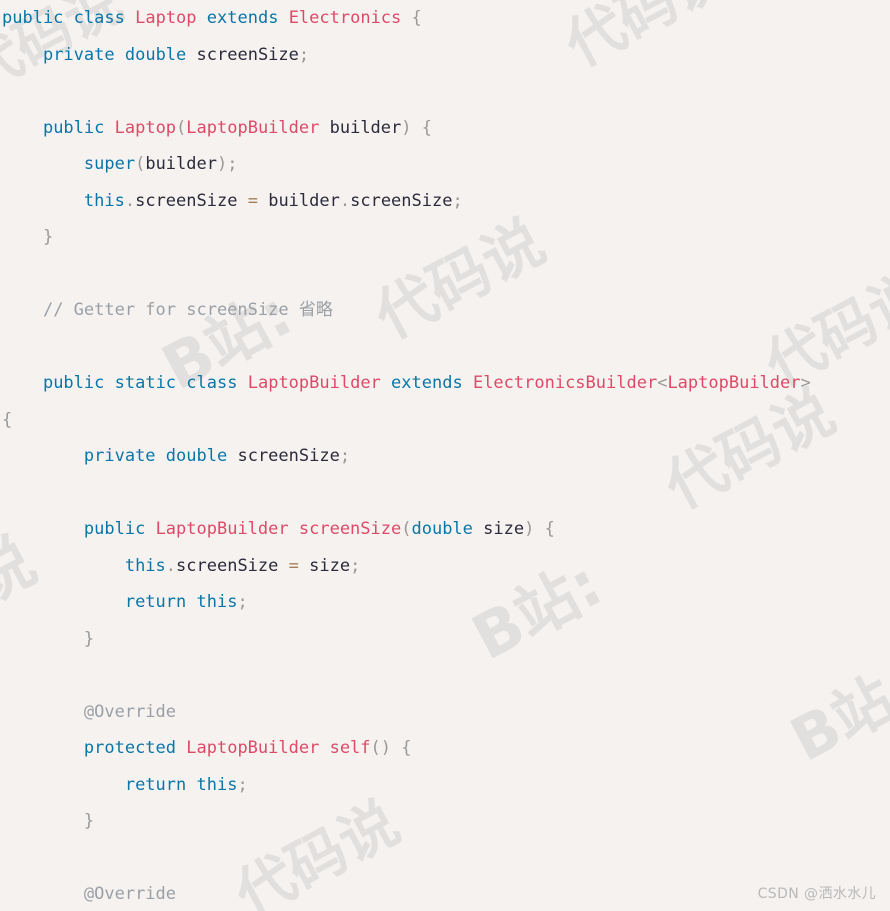  I want to click on code-line: this.screenSize = builder.screenSize;, so click(273, 200).